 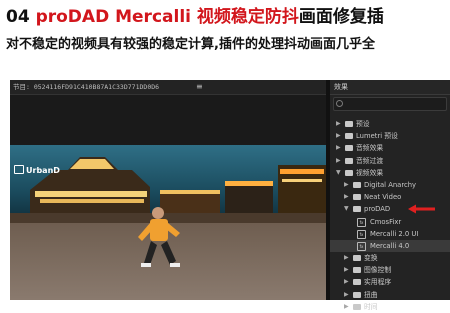 What do you see at coordinates (370, 160) in the screenshot?
I see `tree-item-label: 音频过渡` at bounding box center [370, 160].